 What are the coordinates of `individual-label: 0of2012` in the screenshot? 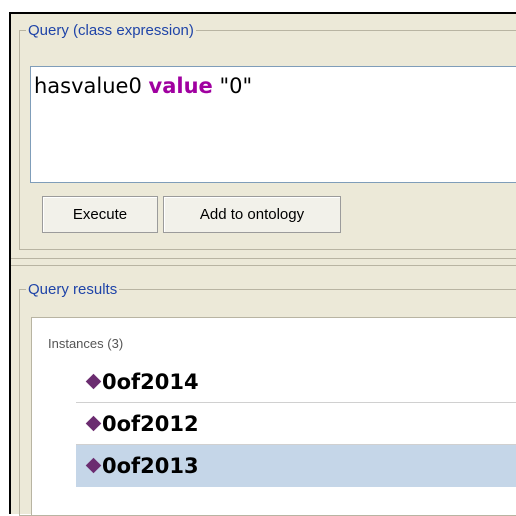 It's located at (150, 423).